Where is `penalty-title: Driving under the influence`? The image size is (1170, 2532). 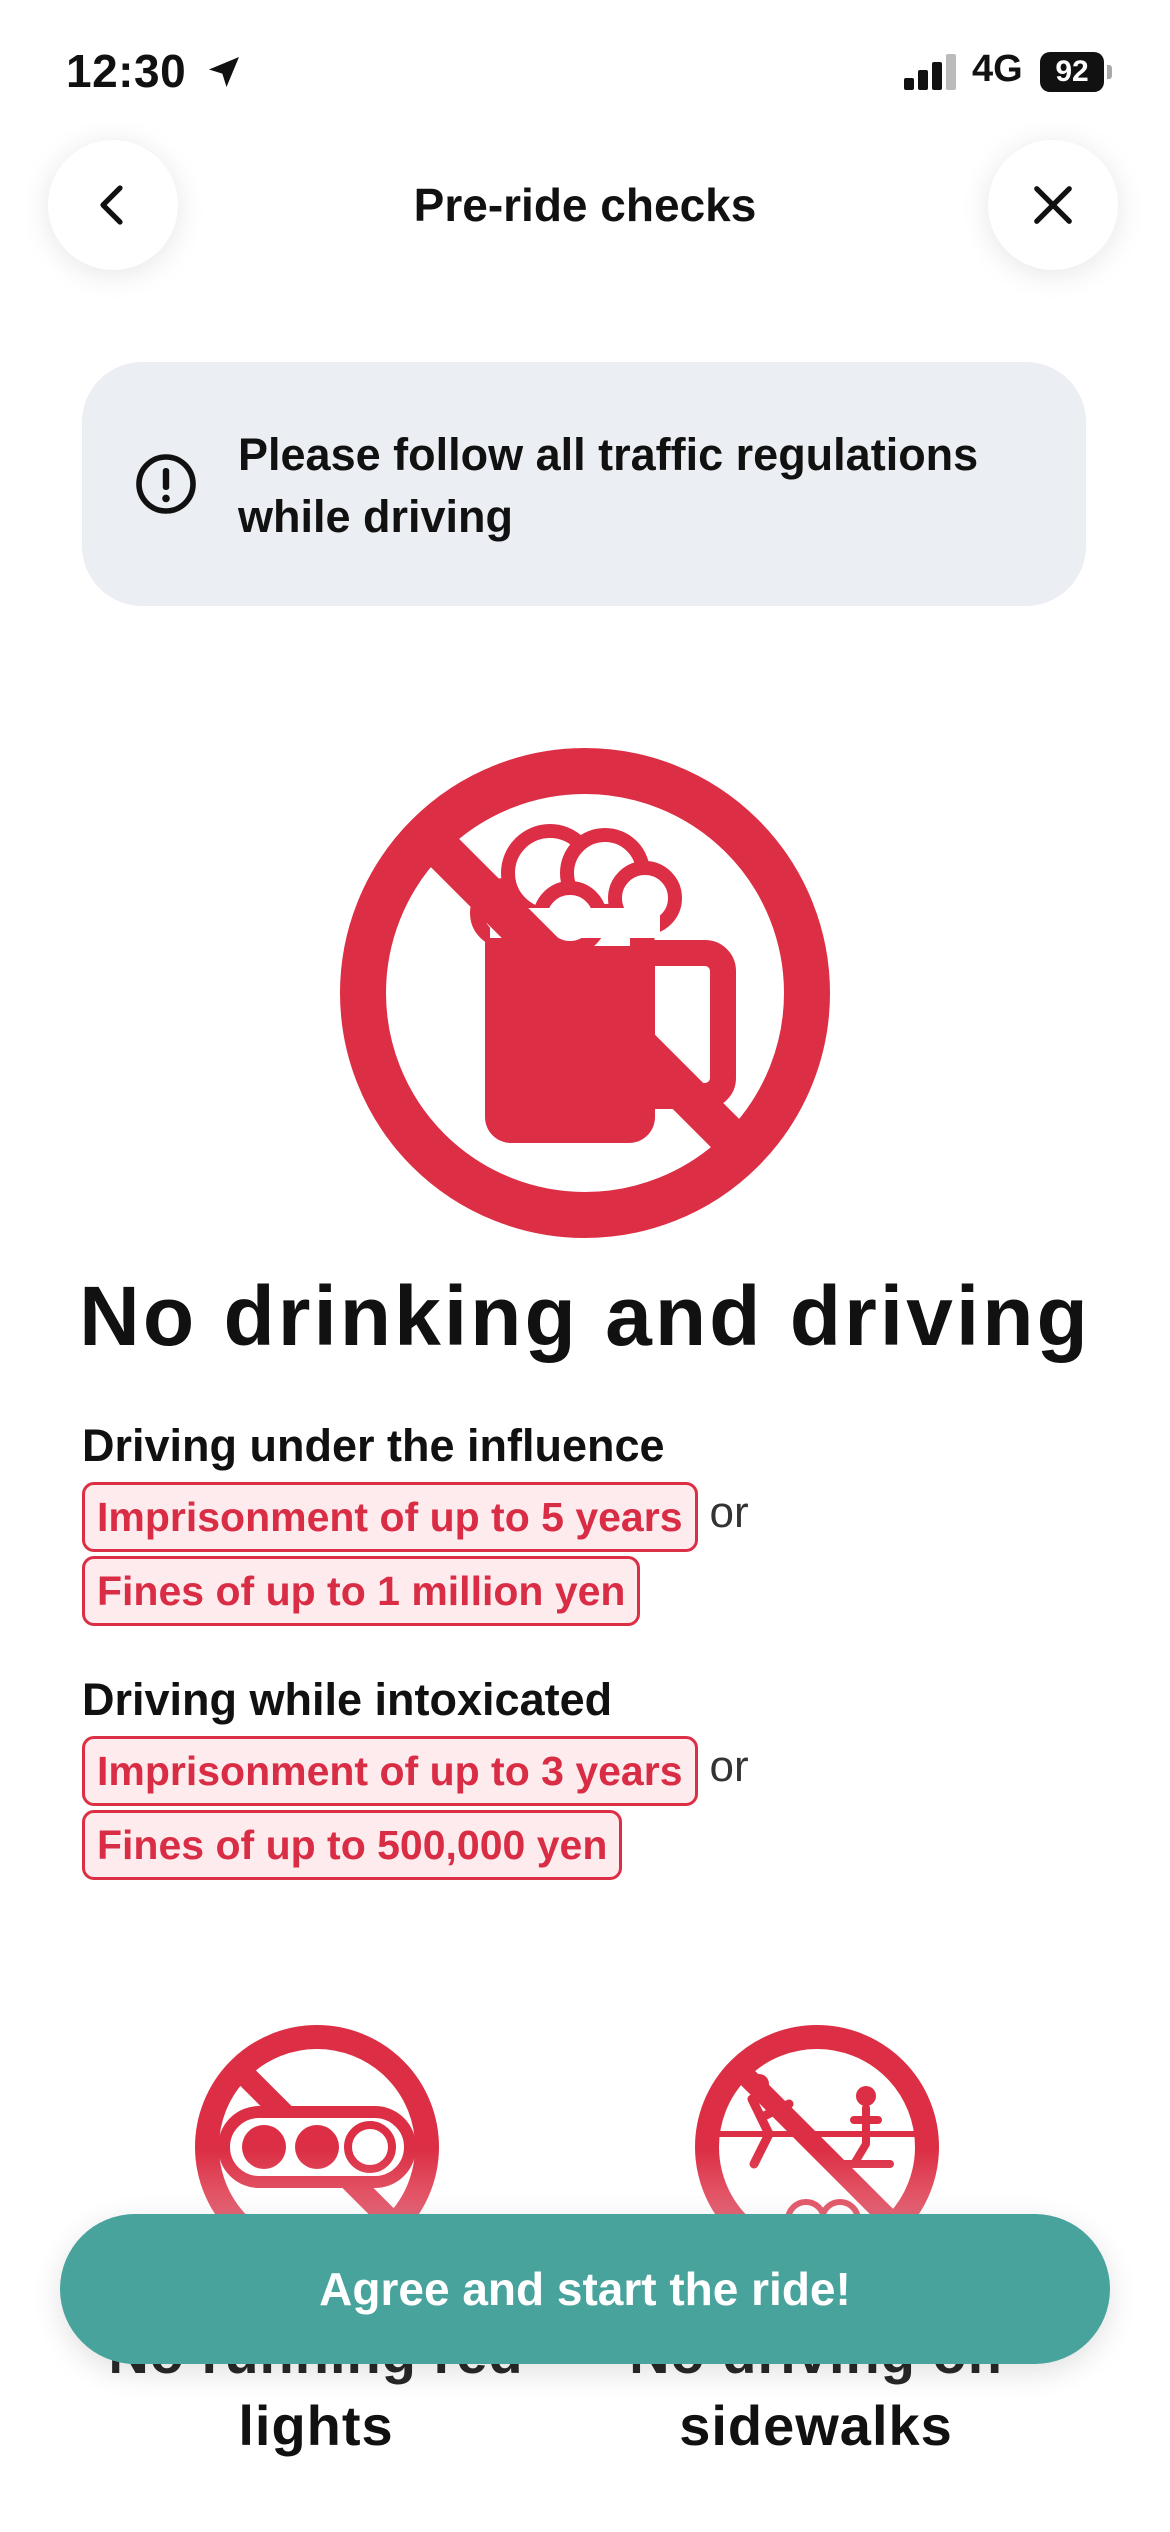 penalty-title: Driving under the influence is located at coordinates (373, 1445).